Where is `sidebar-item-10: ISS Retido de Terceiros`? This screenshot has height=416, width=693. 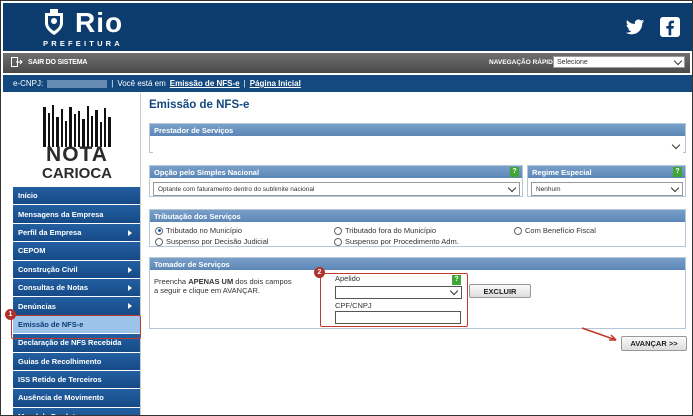
sidebar-item-10: ISS Retido de Terceiros is located at coordinates (76, 380).